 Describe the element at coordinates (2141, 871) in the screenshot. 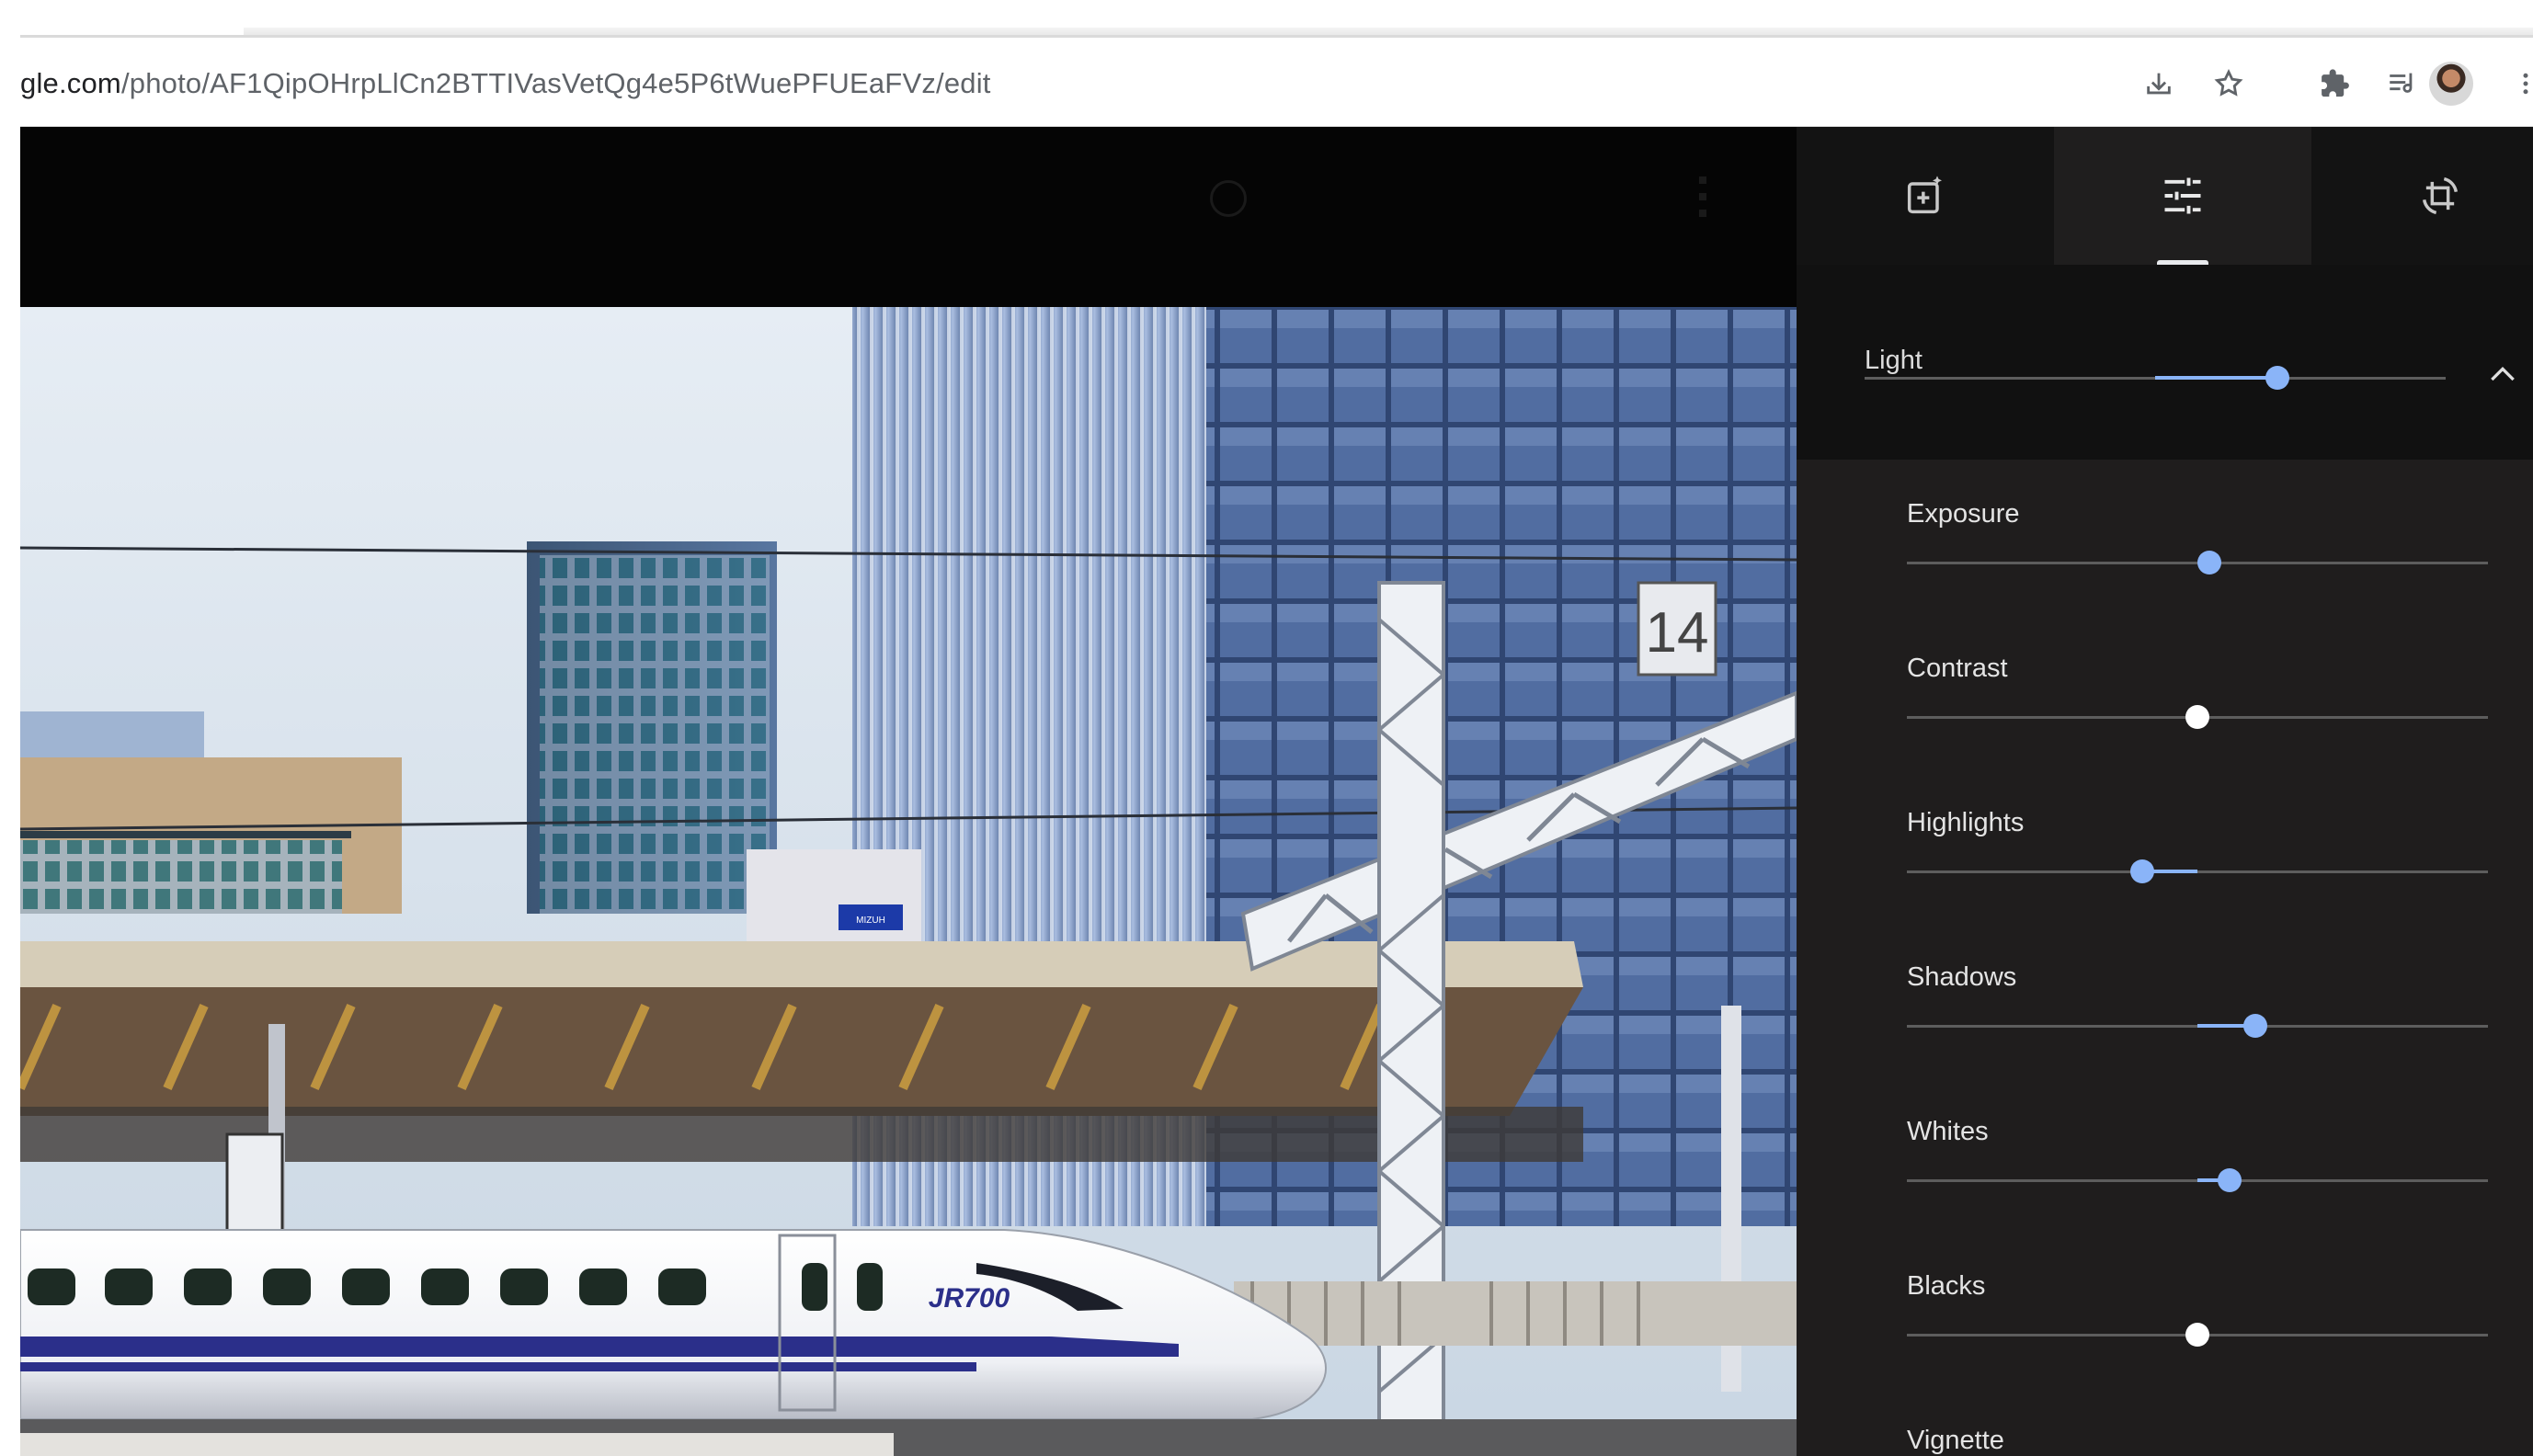

I see `highlights-slider-thumb` at that location.